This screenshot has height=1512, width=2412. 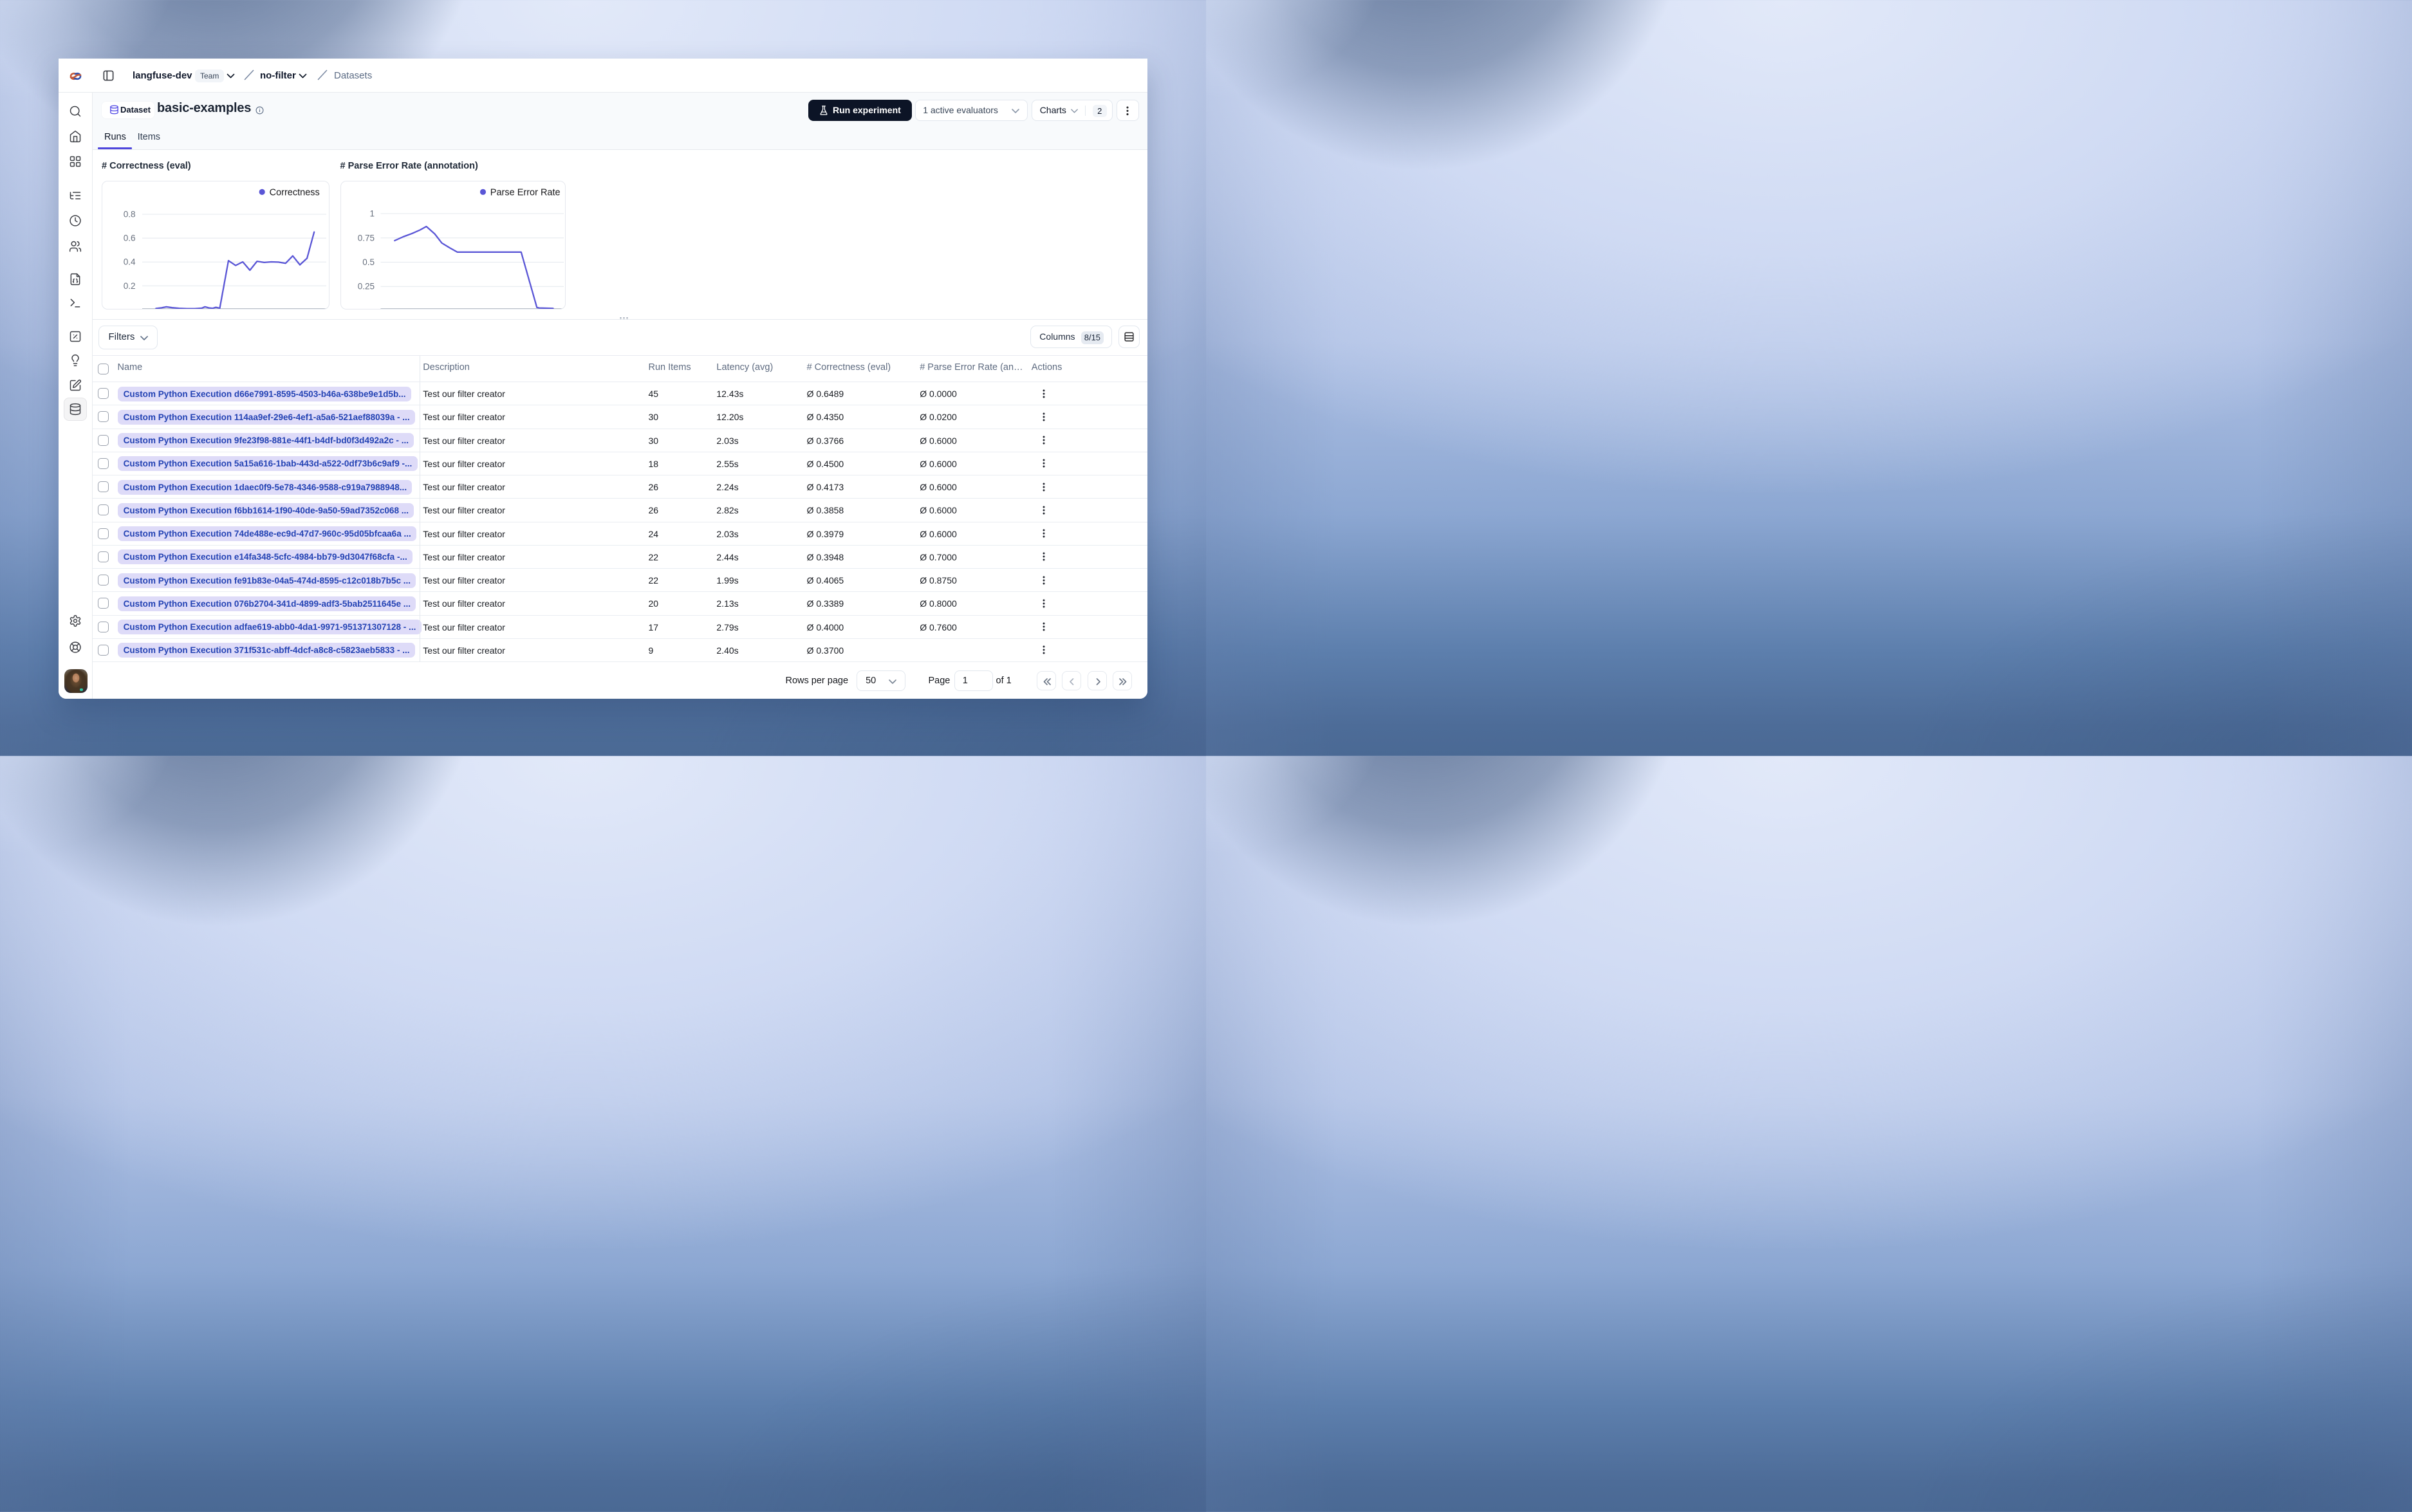 I want to click on svg-text: 1, so click(x=372, y=214).